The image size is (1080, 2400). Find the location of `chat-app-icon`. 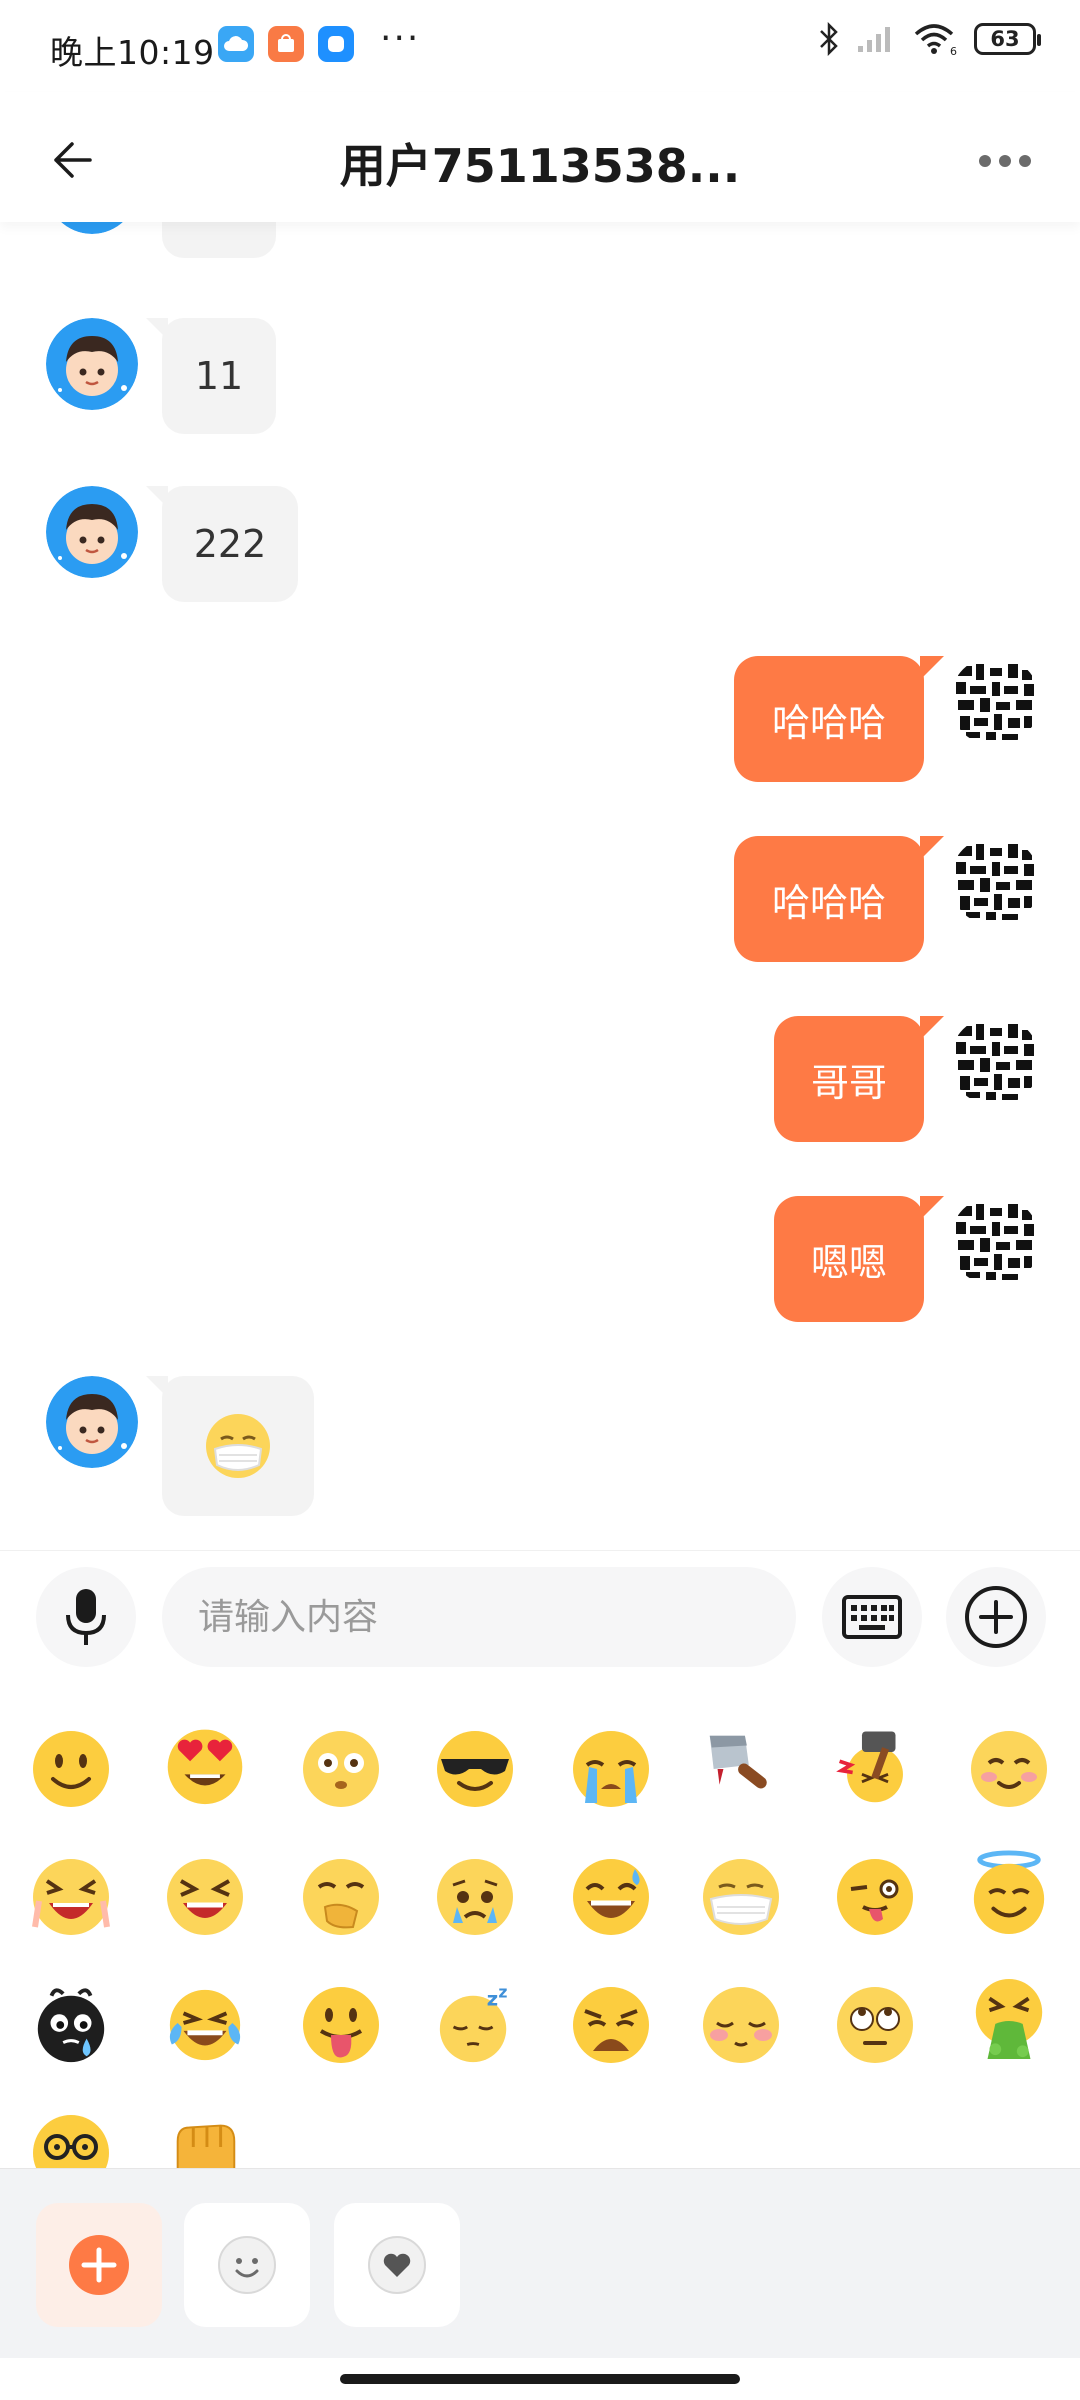

chat-app-icon is located at coordinates (336, 44).